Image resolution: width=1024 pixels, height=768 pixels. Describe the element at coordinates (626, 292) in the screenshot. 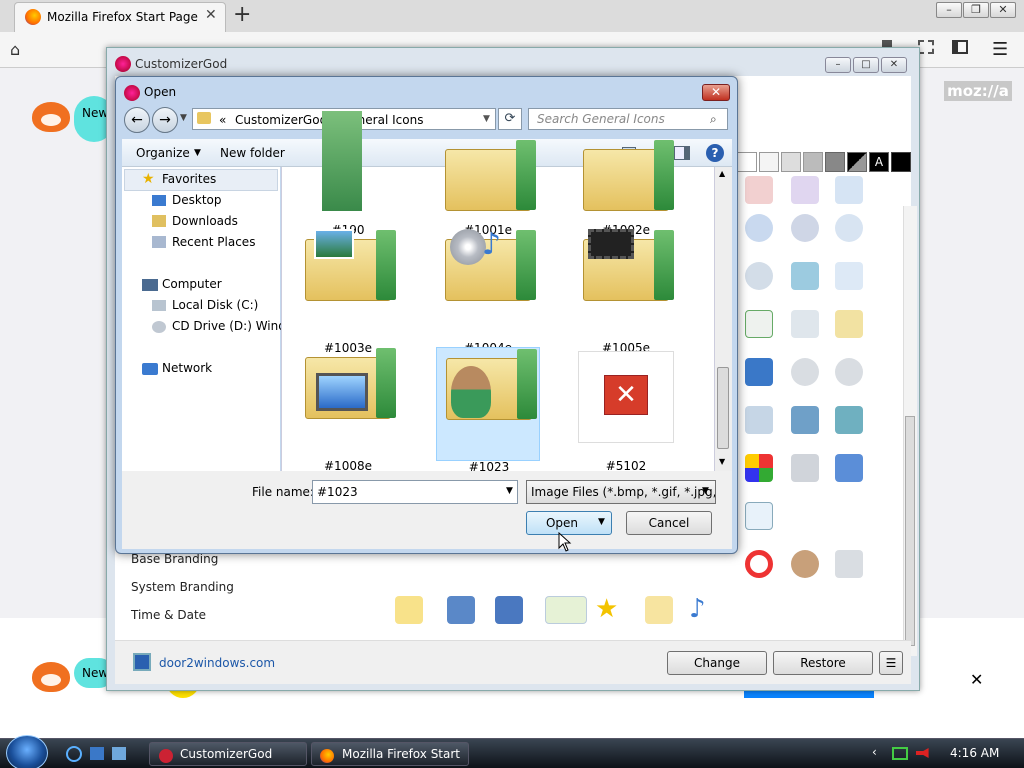

I see `file-item: #1005e` at that location.